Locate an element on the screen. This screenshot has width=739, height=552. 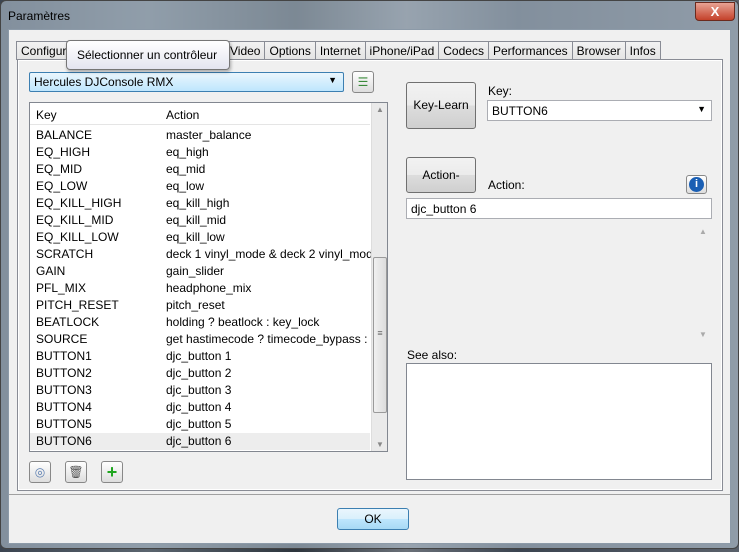
list-icon: ☰ is located at coordinates (363, 82).